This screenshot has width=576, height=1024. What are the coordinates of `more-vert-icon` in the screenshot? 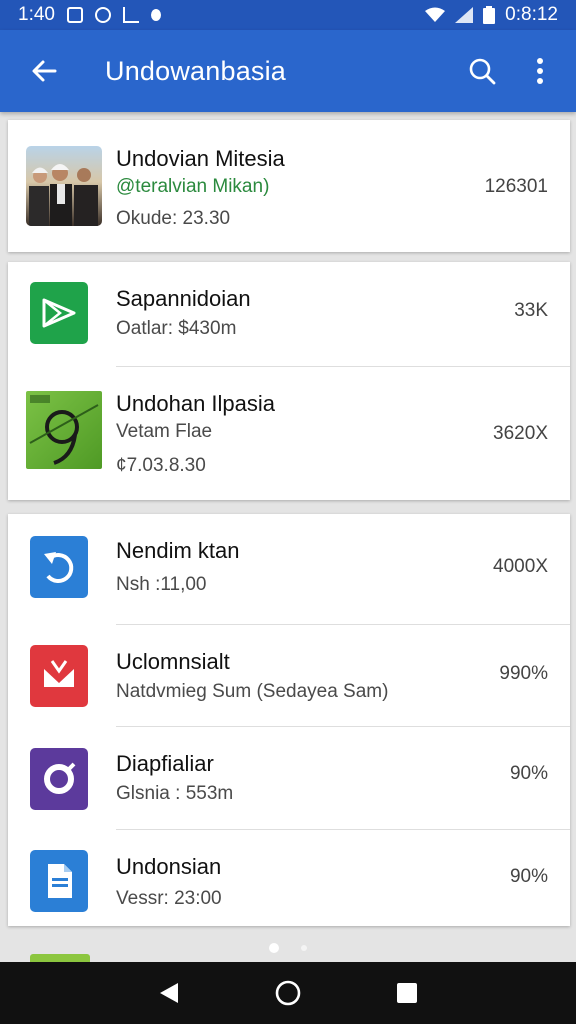 It's located at (540, 71).